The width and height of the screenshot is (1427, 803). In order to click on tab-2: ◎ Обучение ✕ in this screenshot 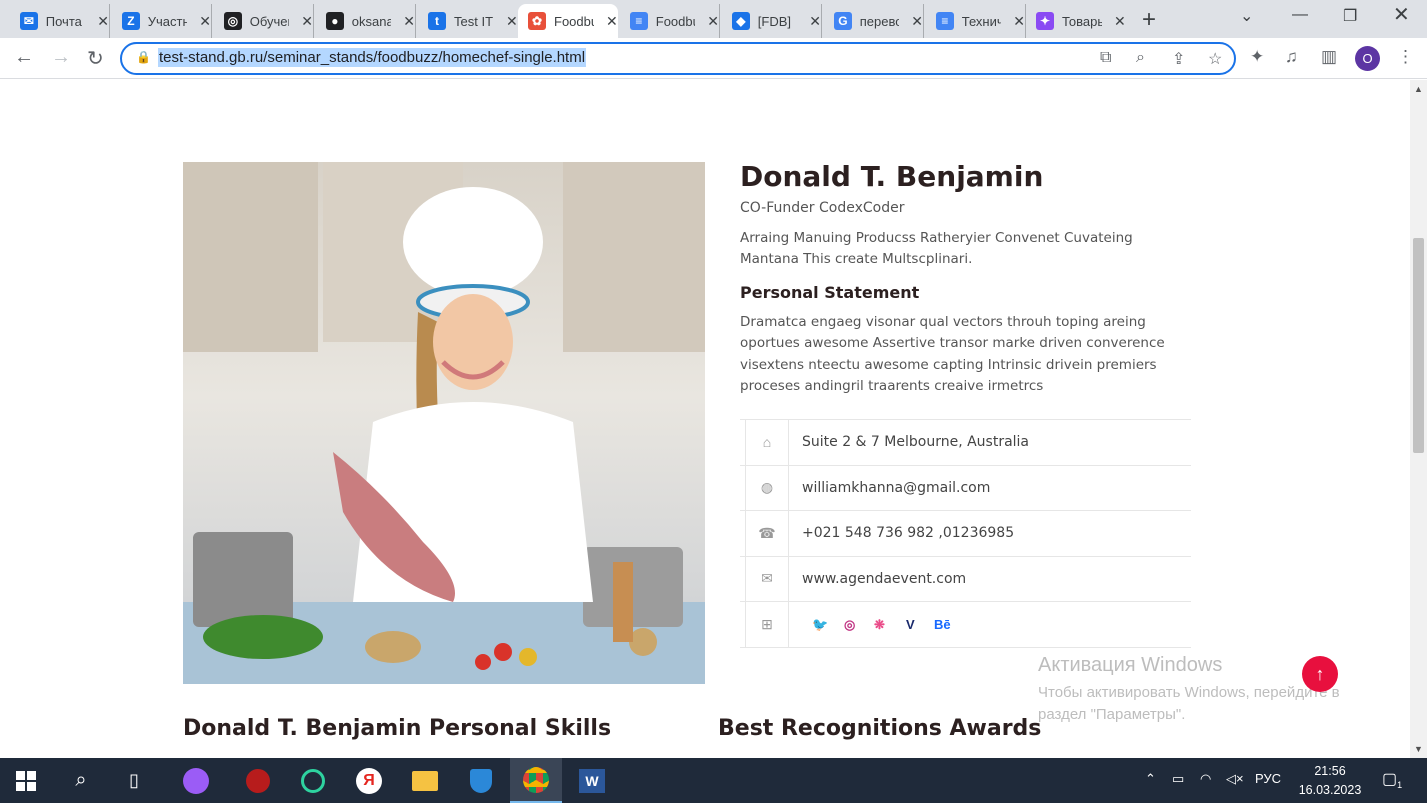, I will do `click(264, 21)`.